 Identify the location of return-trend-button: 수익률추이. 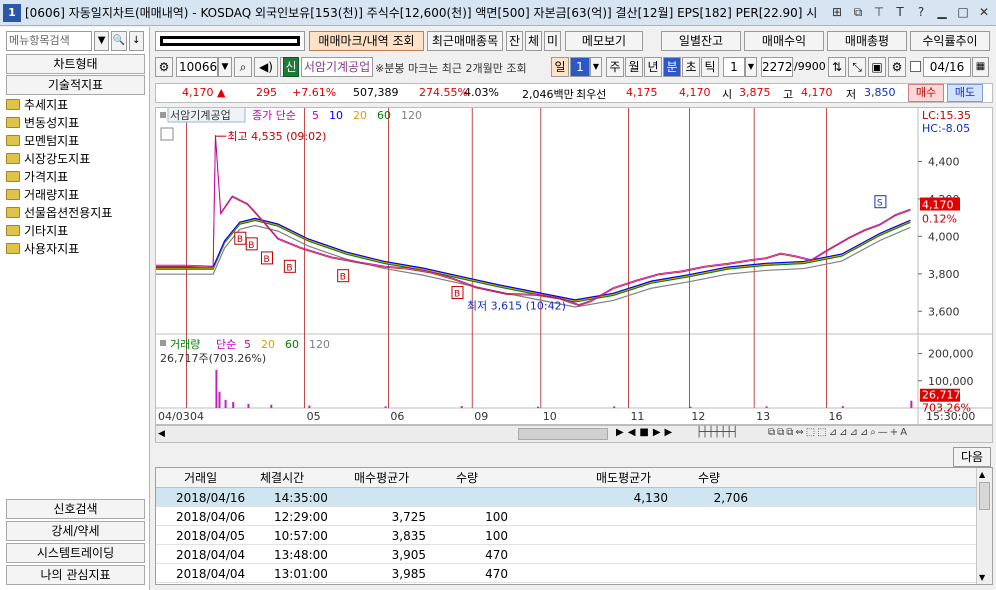
(950, 41).